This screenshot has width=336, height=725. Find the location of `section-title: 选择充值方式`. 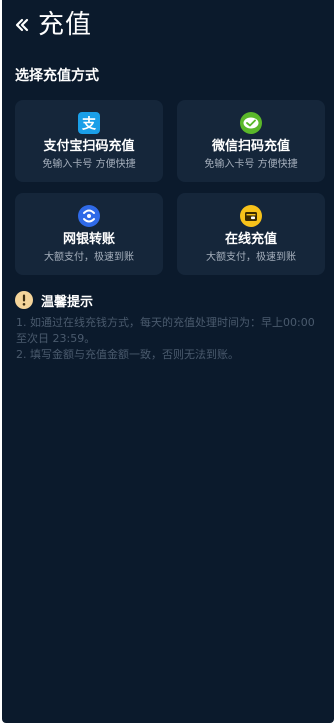

section-title: 选择充值方式 is located at coordinates (57, 76).